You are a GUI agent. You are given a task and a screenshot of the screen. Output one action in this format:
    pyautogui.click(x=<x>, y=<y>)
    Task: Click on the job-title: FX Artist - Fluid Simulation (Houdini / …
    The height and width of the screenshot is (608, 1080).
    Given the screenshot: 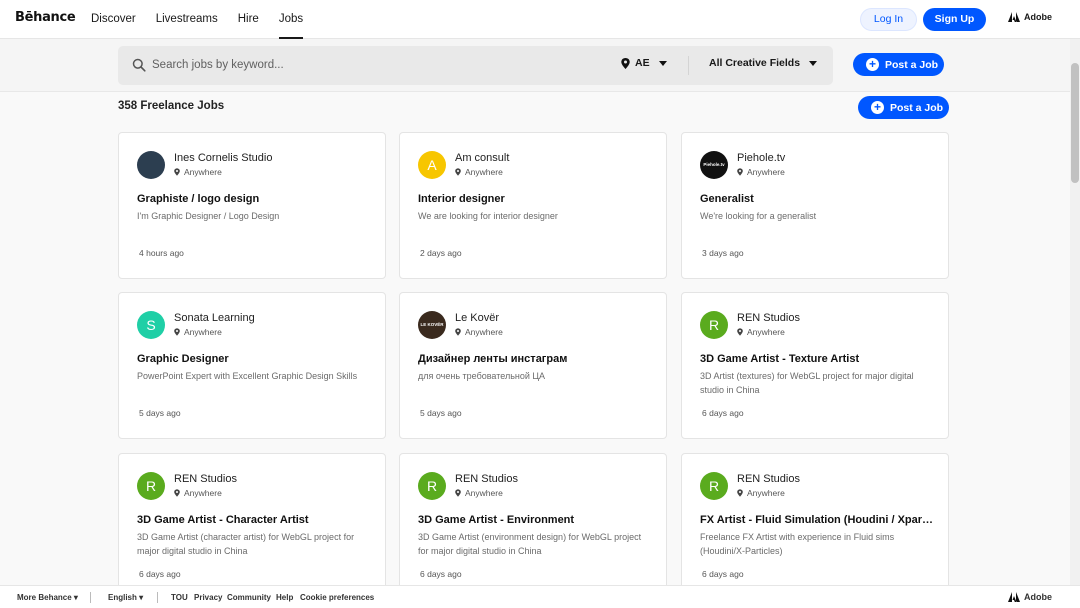 What is the action you would take?
    pyautogui.click(x=818, y=520)
    